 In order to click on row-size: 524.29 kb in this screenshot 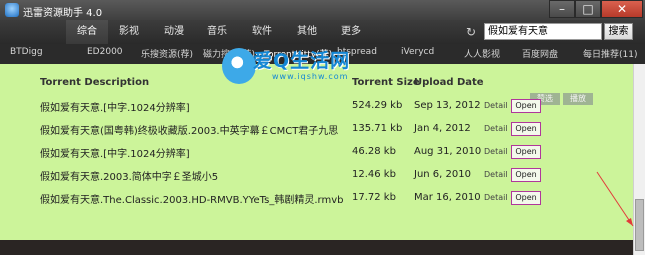, I will do `click(377, 105)`.